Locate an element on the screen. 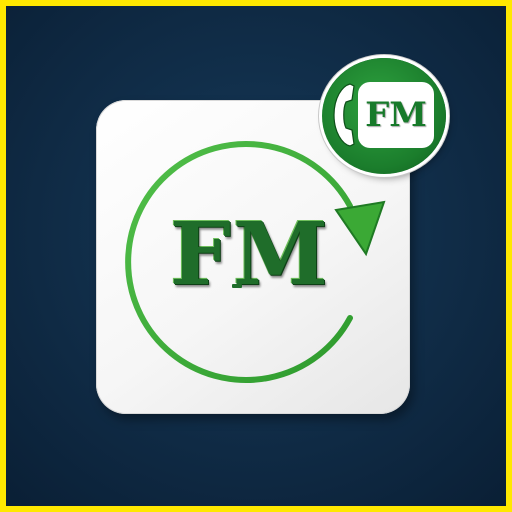  logo-separator is located at coordinates (237, 286).